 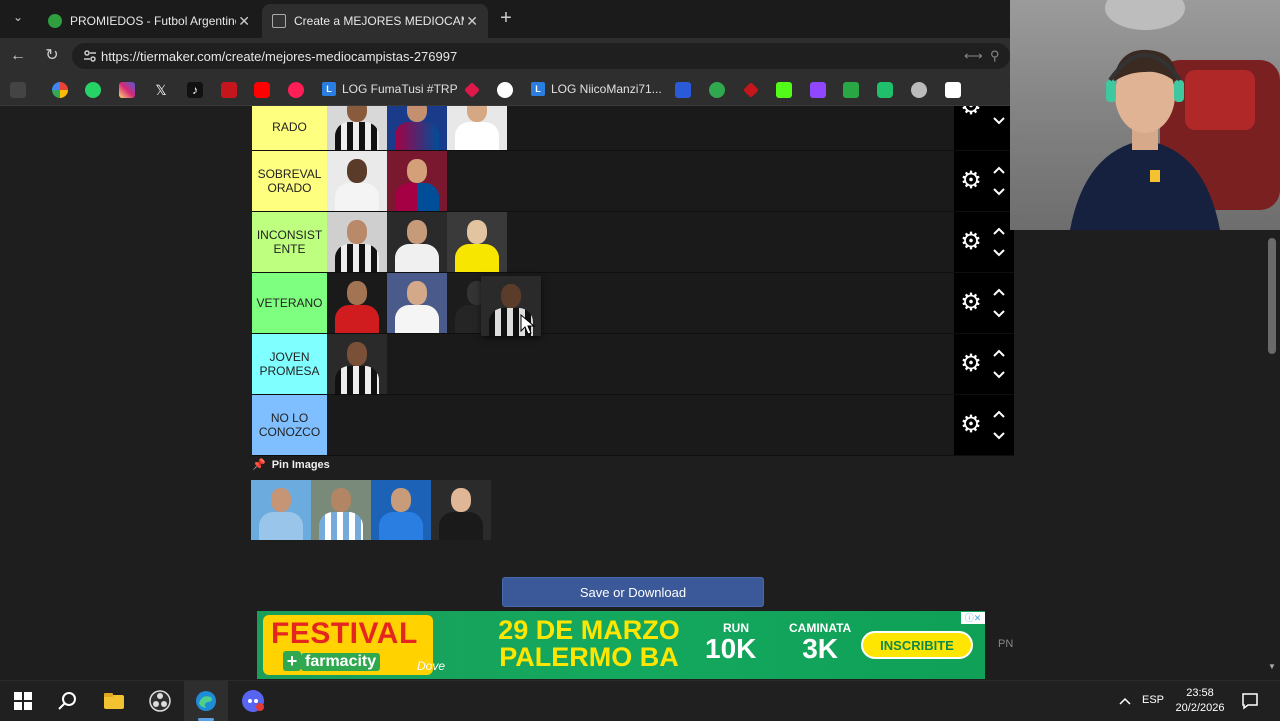 What do you see at coordinates (919, 90) in the screenshot?
I see `bookmark-gray-icon` at bounding box center [919, 90].